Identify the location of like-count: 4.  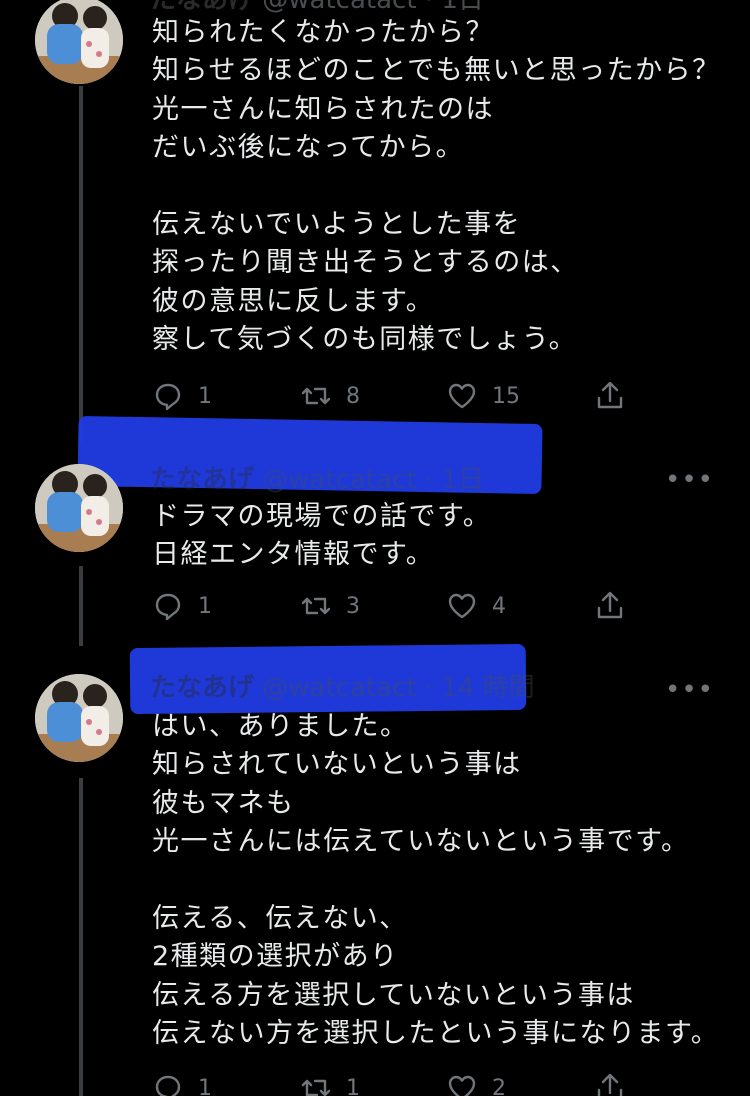
(499, 606).